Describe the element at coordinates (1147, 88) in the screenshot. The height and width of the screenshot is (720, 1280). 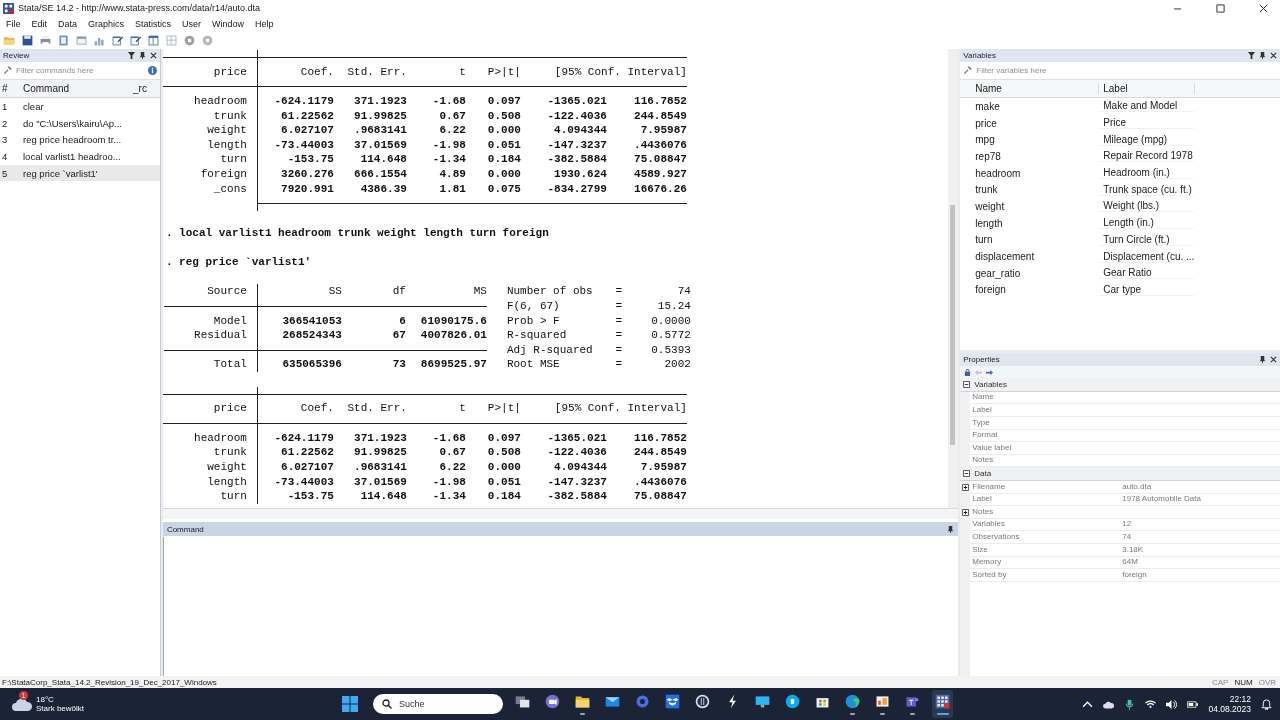
I see `column-header: Label` at that location.